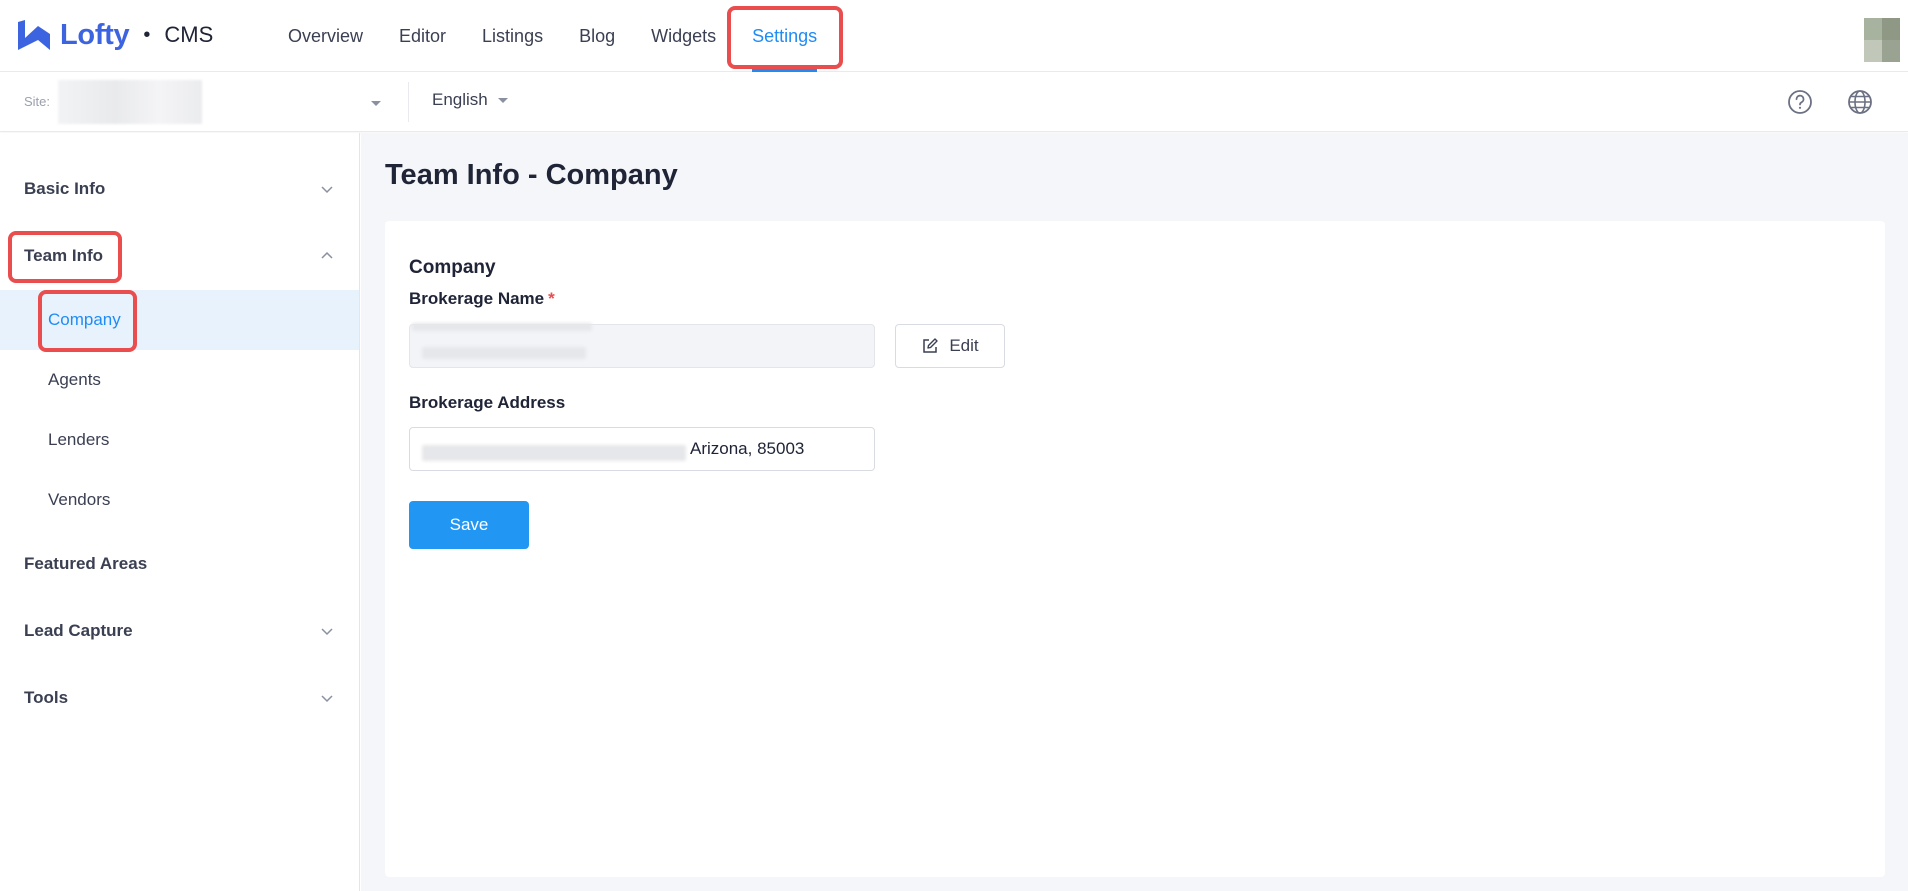 The width and height of the screenshot is (1908, 891). Describe the element at coordinates (931, 345) in the screenshot. I see `edit-icon` at that location.